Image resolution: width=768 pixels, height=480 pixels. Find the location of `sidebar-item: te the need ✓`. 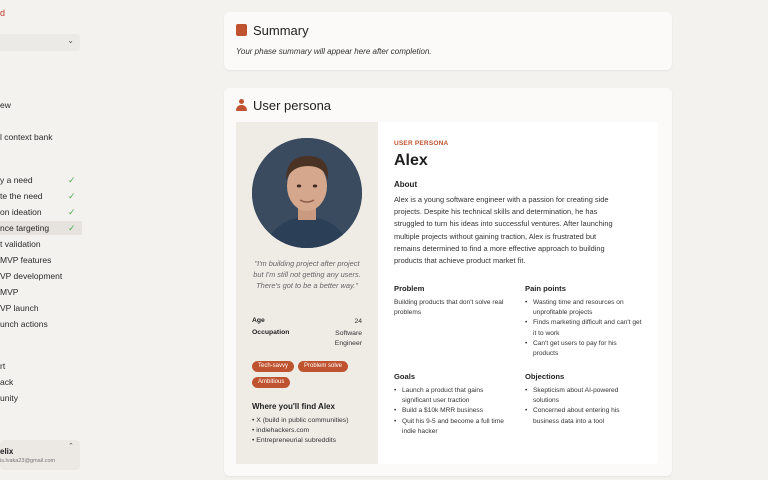

sidebar-item: te the need ✓ is located at coordinates (41, 196).